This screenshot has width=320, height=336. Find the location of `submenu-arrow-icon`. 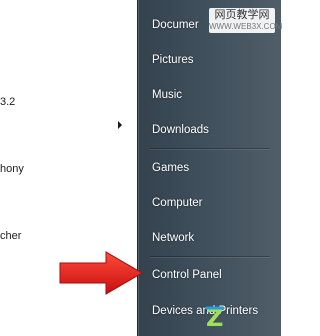

submenu-arrow-icon is located at coordinates (120, 125).